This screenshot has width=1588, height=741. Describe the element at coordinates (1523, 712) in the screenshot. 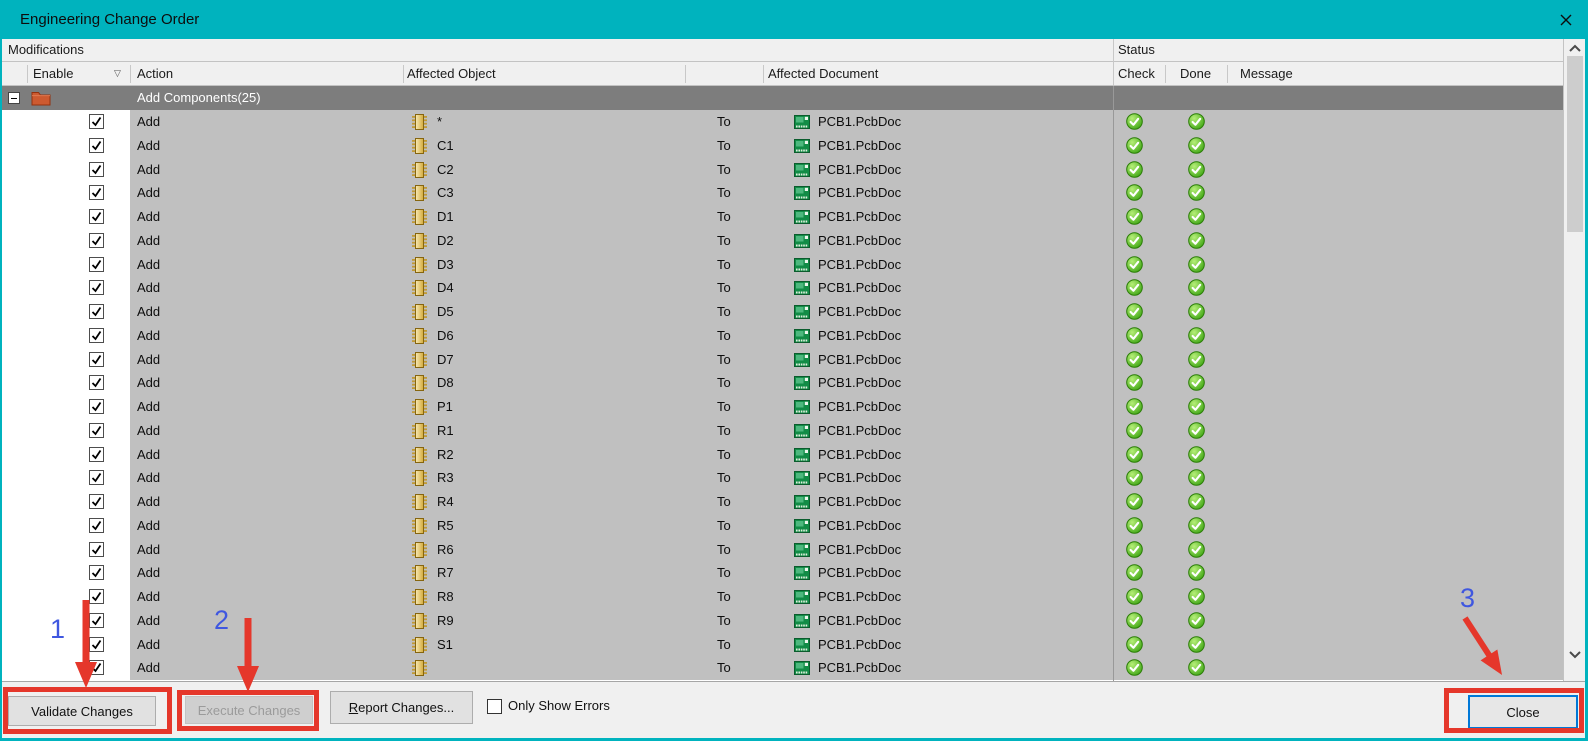

I see `close-button: Close` at that location.